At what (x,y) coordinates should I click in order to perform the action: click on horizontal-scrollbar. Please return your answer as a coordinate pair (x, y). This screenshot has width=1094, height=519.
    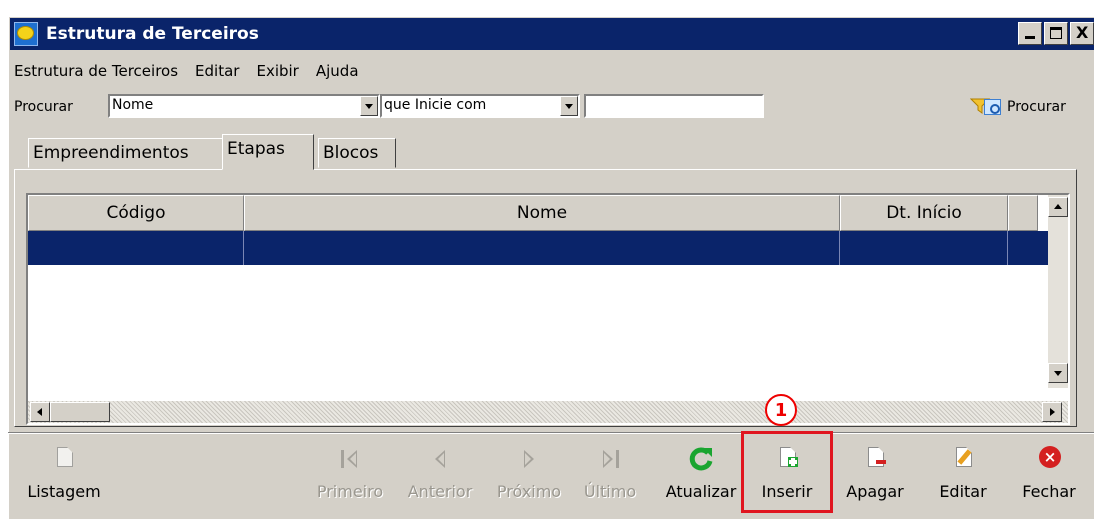
    Looking at the image, I should click on (548, 412).